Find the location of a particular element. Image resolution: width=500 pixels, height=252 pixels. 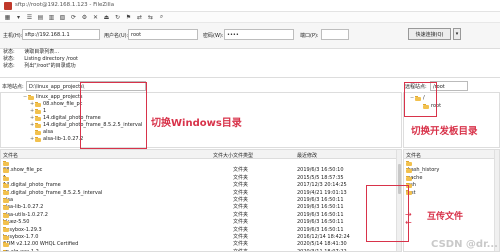

column-header-modified: 最近修改 is located at coordinates (307, 155).